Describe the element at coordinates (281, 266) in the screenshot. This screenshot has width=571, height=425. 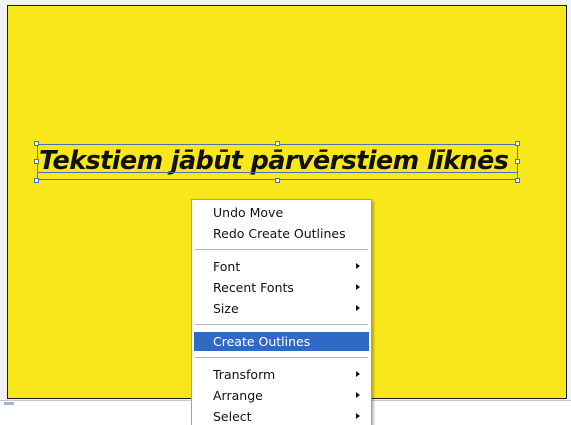
I see `menu-item-font: Font` at that location.